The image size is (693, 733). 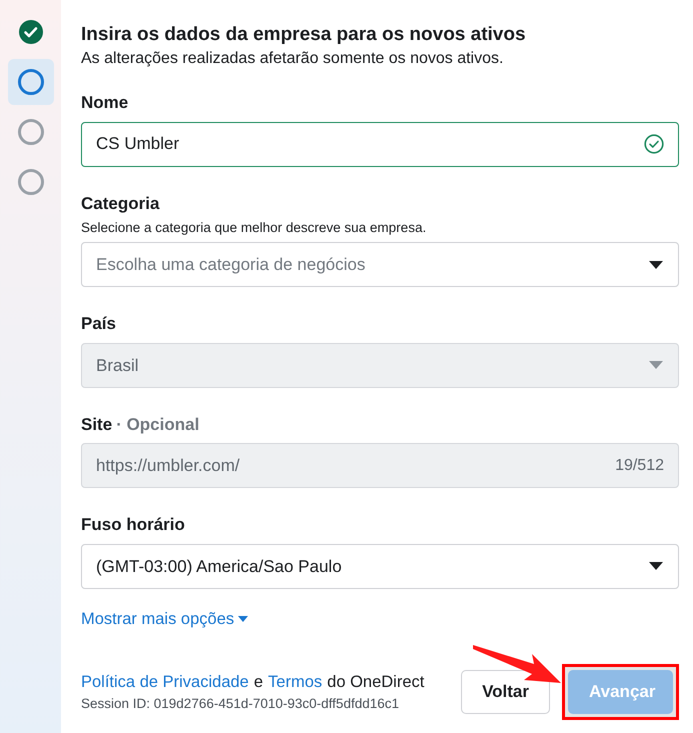 What do you see at coordinates (259, 682) in the screenshot?
I see `conjunction-text: e` at bounding box center [259, 682].